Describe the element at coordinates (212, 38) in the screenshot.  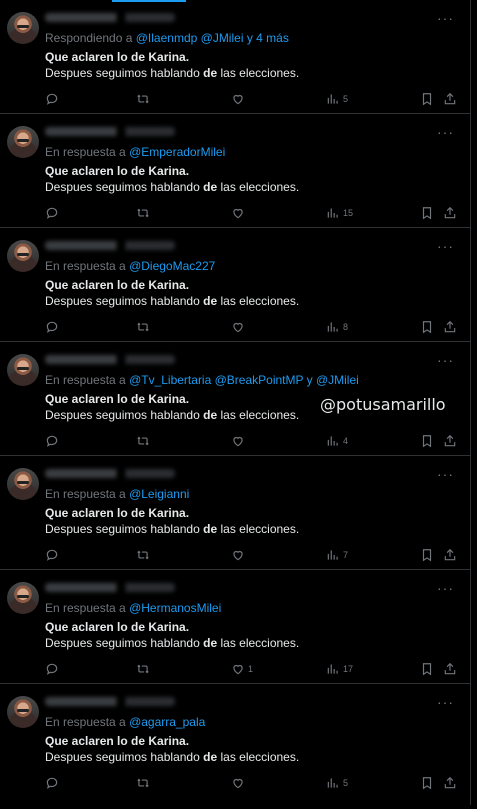
I see `reply-mentions: @Ilaenmdp @JMilei y 4 más` at that location.